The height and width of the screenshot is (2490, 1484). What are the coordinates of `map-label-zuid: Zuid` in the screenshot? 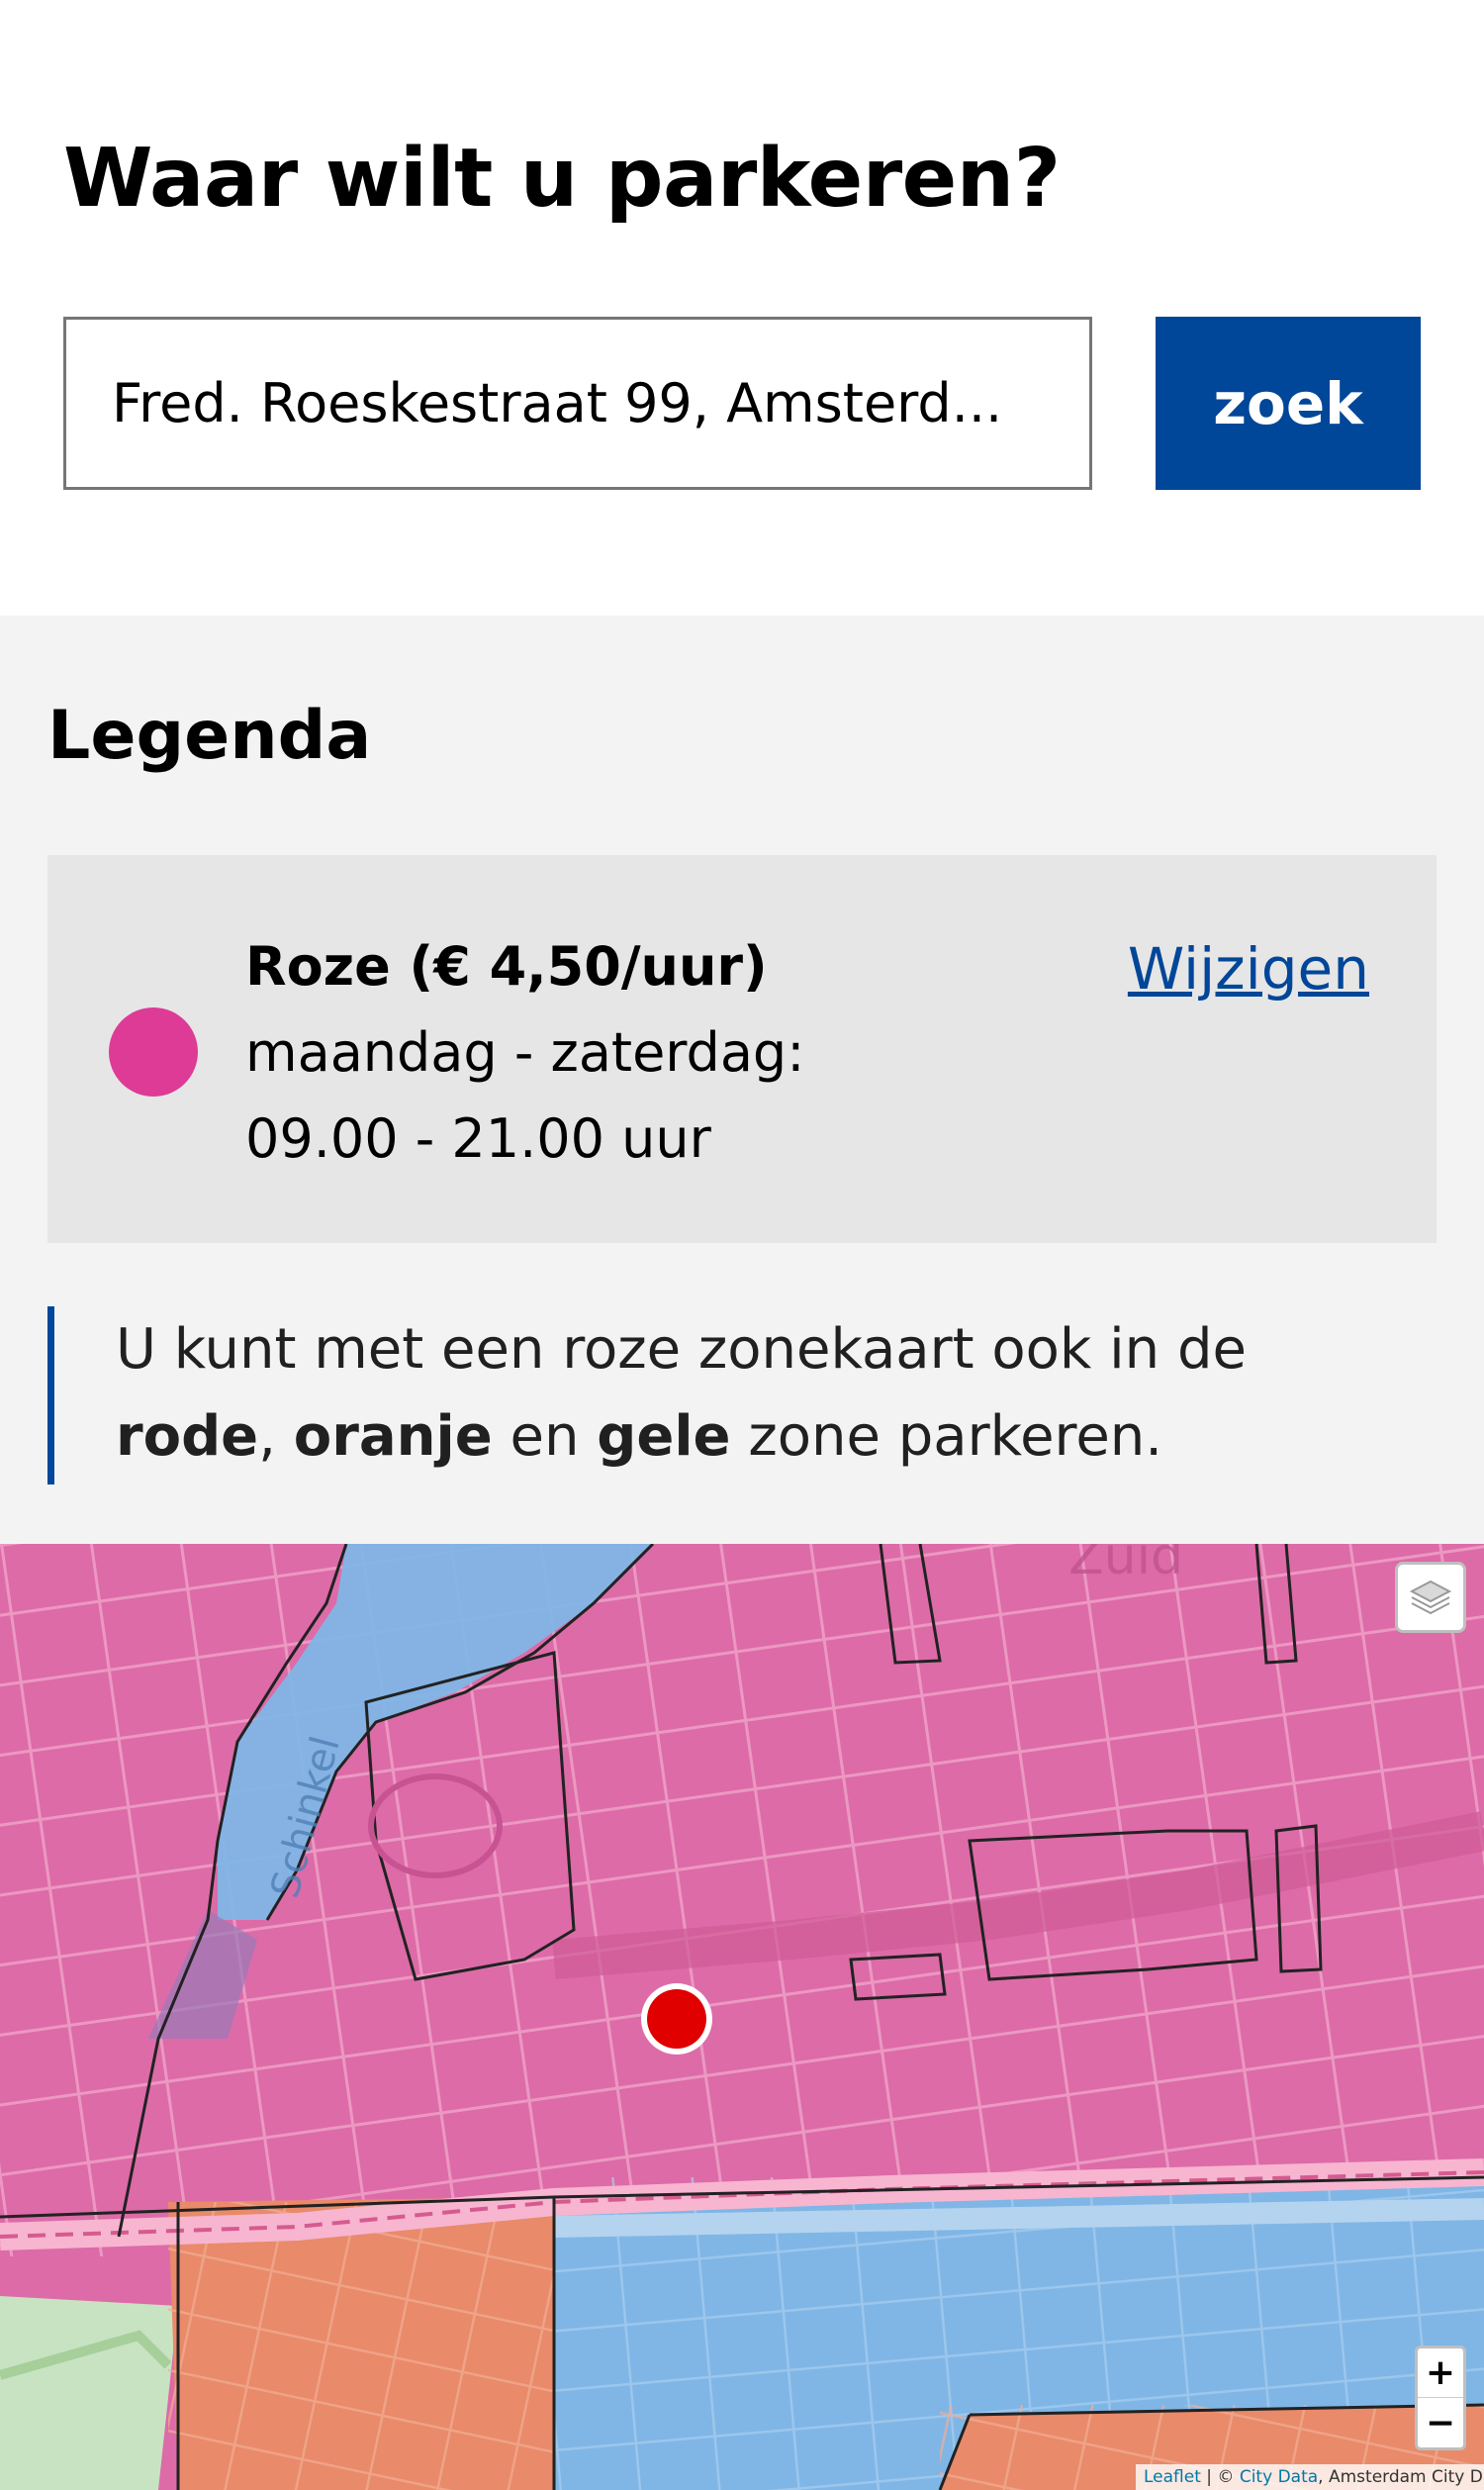 It's located at (1125, 1565).